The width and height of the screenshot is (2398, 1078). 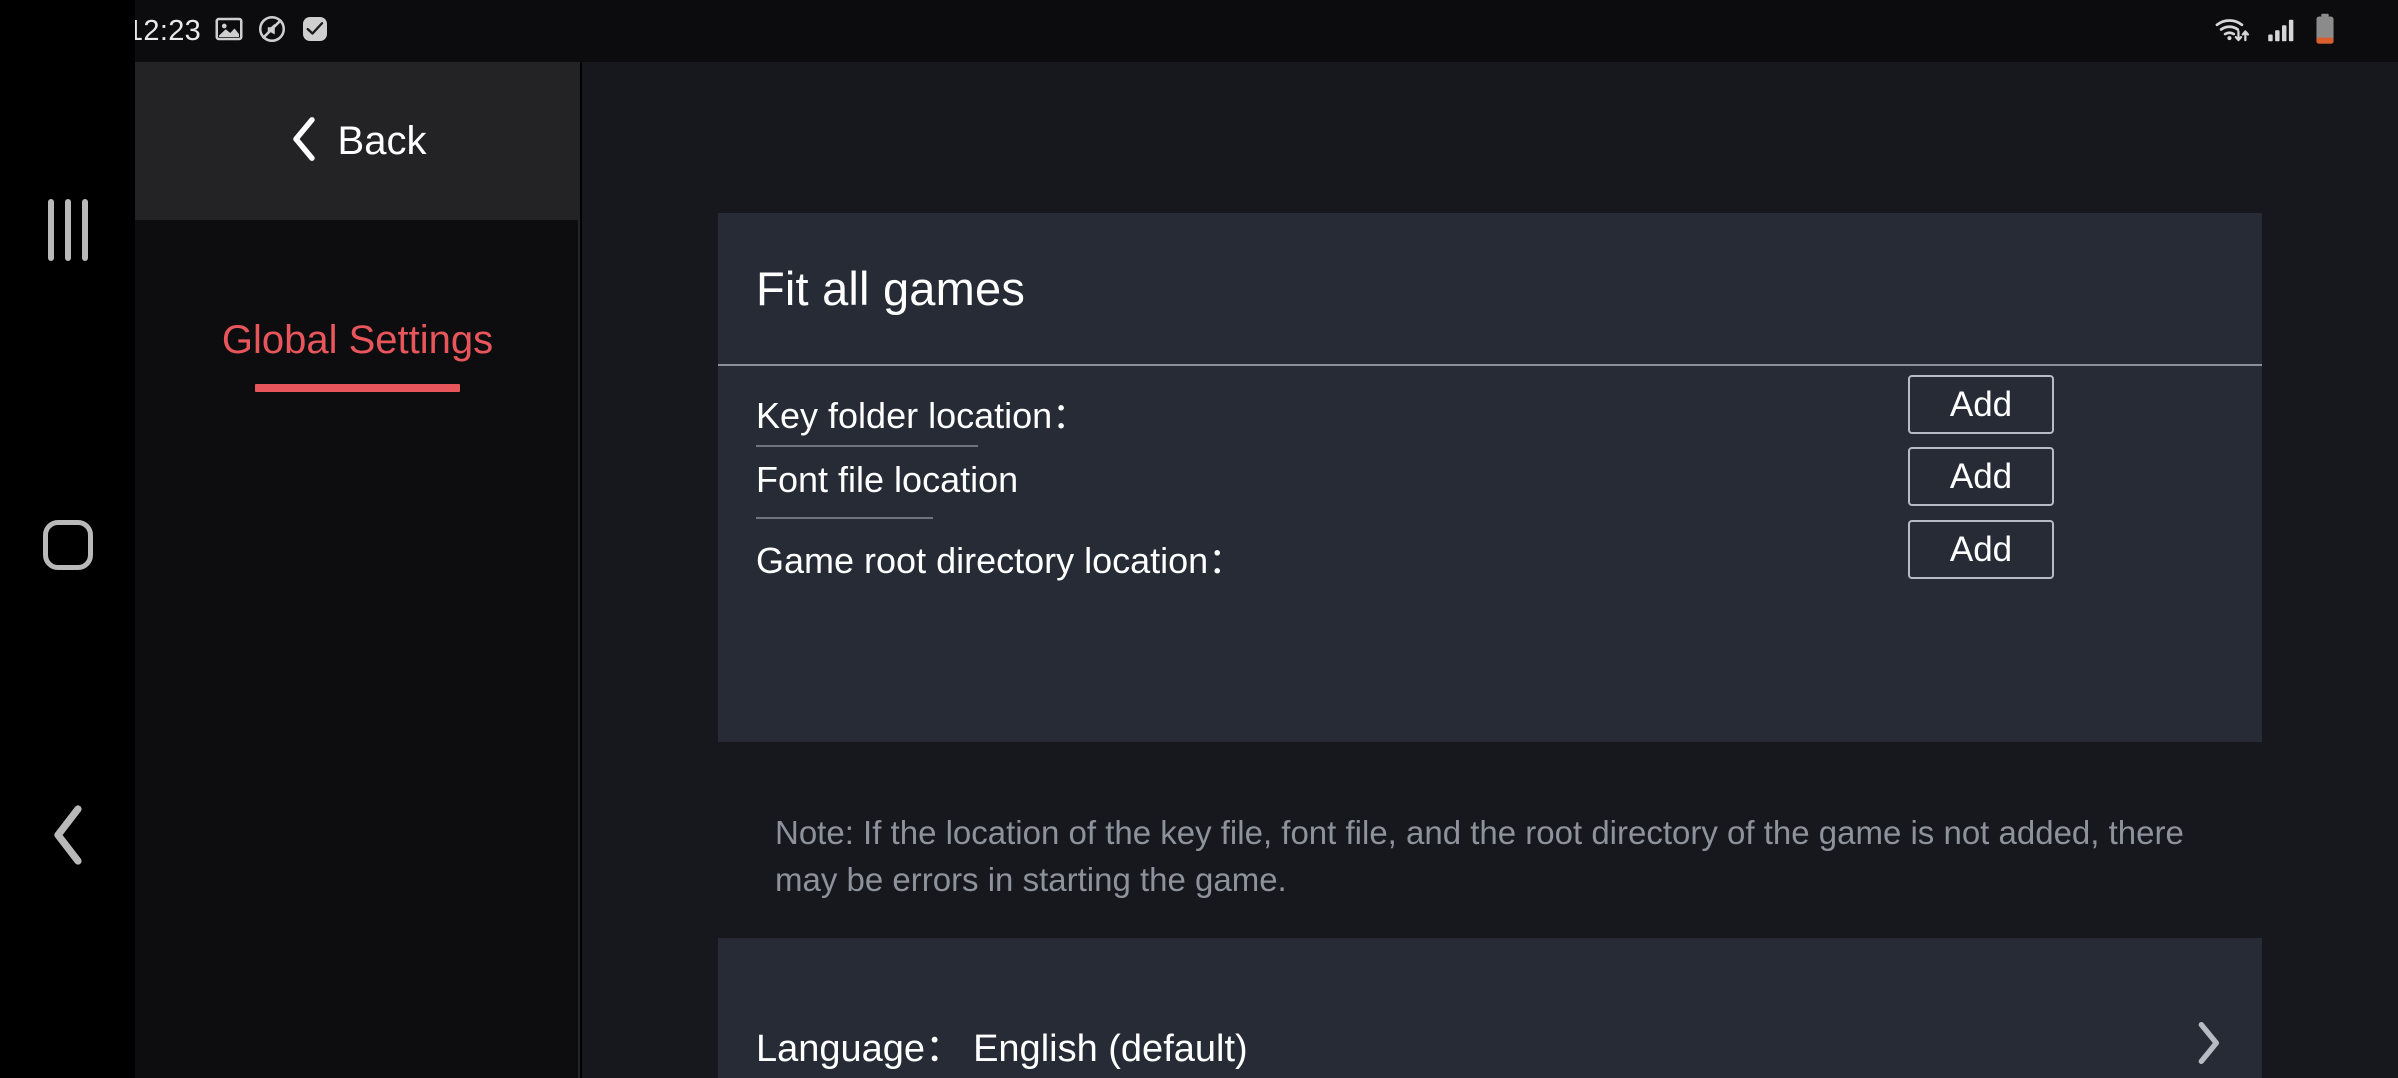 I want to click on status-clock: 12:23, so click(x=164, y=30).